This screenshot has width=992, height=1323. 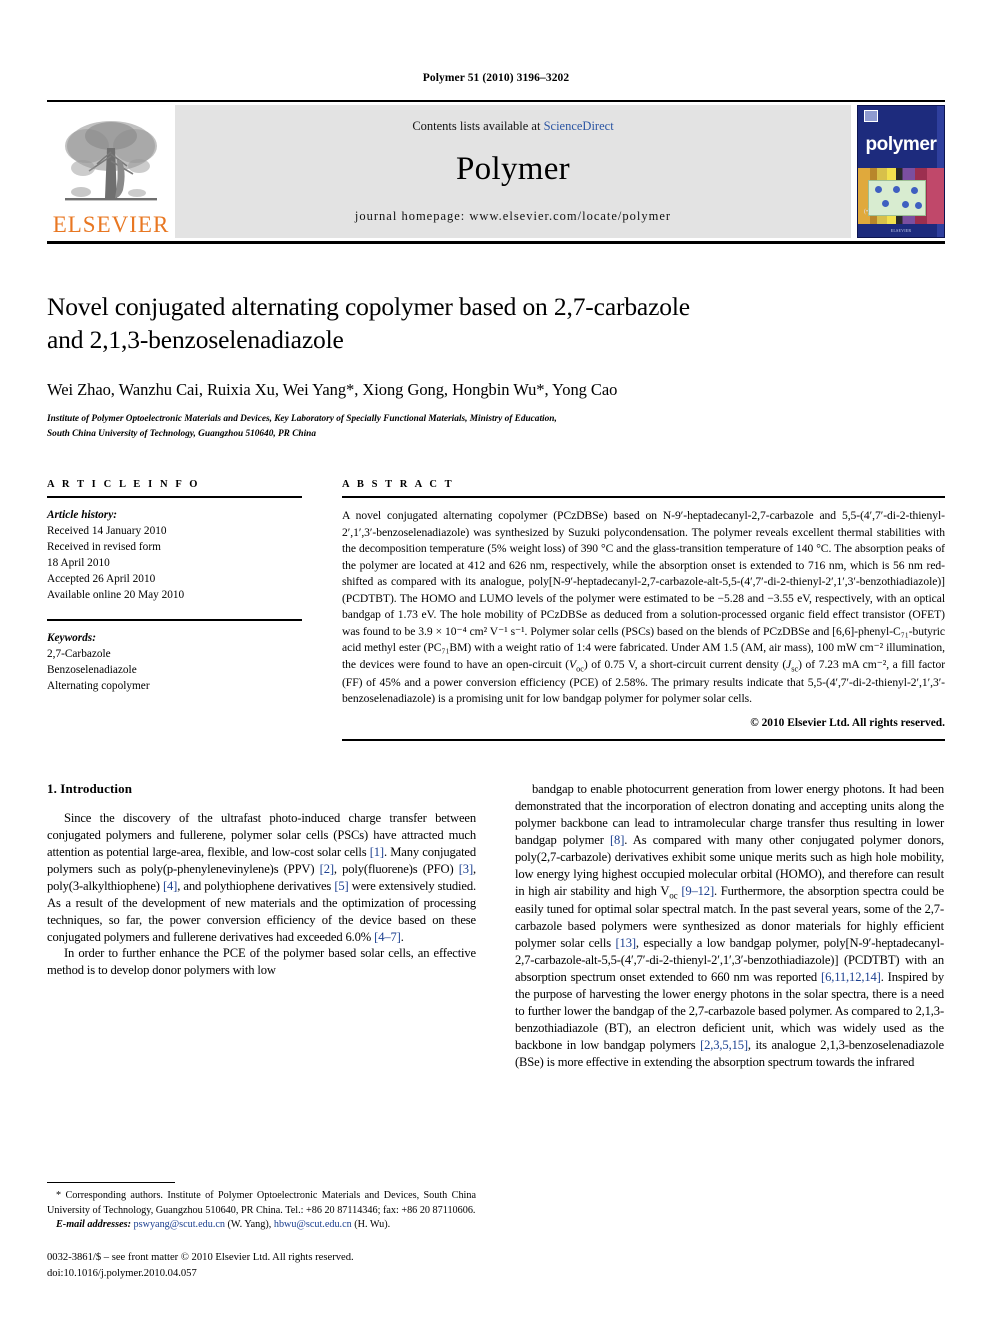 What do you see at coordinates (78, 563) in the screenshot?
I see `history-item: 18 April 2010` at bounding box center [78, 563].